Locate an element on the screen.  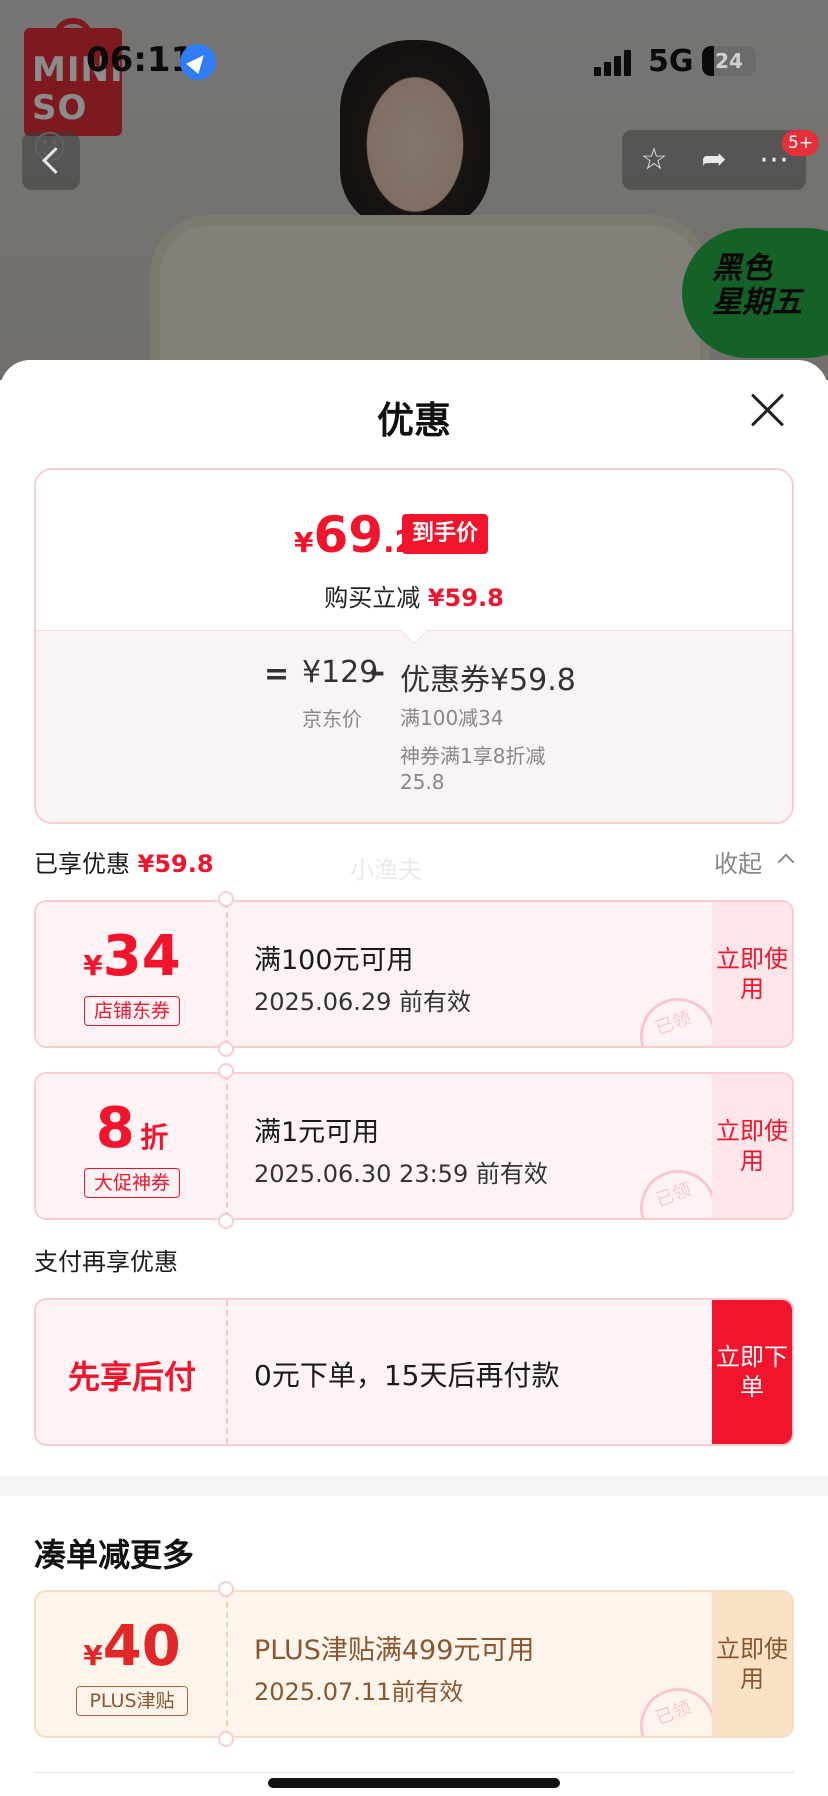
plus-expiry: 2025.07.11前有效 is located at coordinates (359, 1692).